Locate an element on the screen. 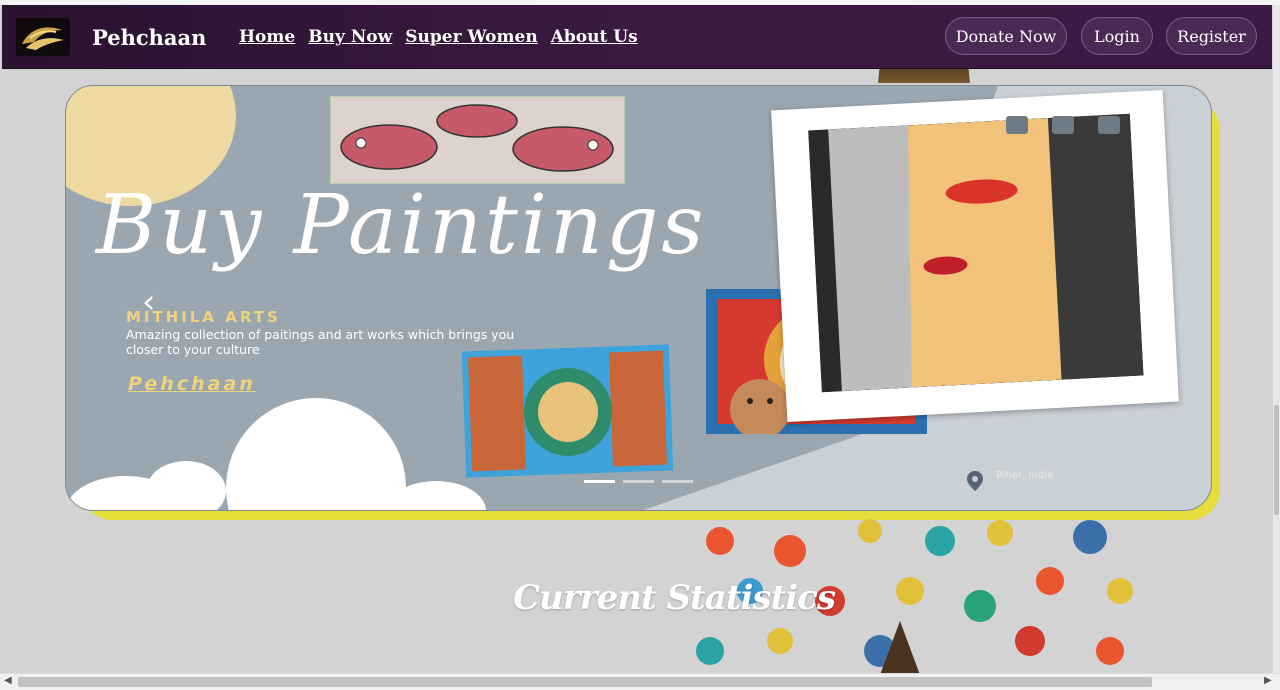 The image size is (1280, 690). vertical-scrollbar is located at coordinates (1276, 339).